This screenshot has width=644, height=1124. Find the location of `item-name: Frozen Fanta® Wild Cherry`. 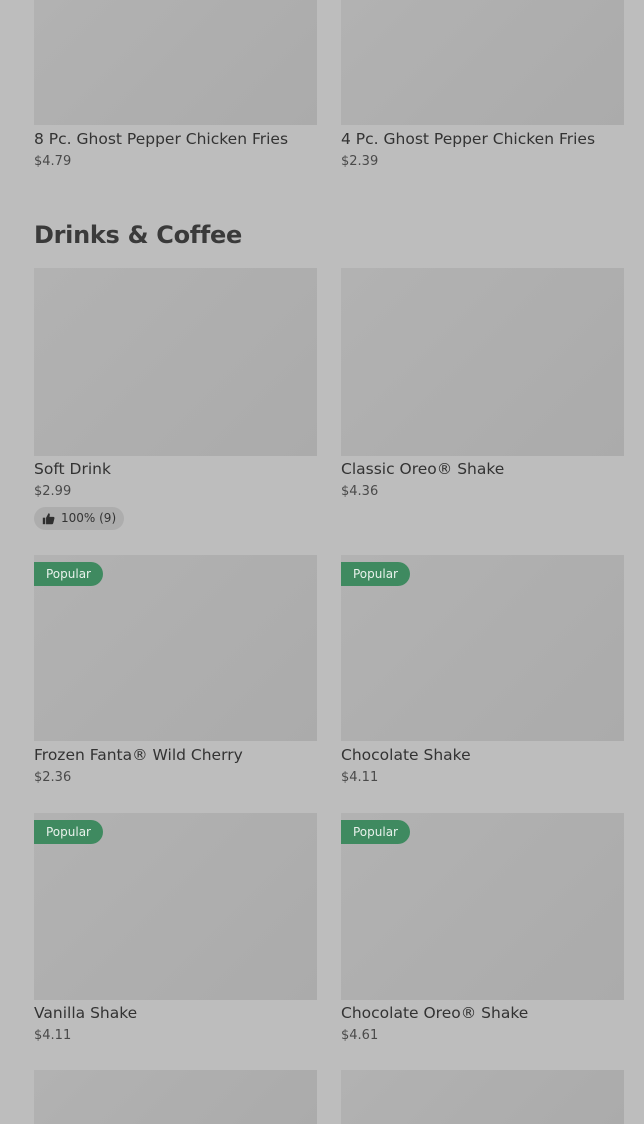

item-name: Frozen Fanta® Wild Cherry is located at coordinates (138, 755).